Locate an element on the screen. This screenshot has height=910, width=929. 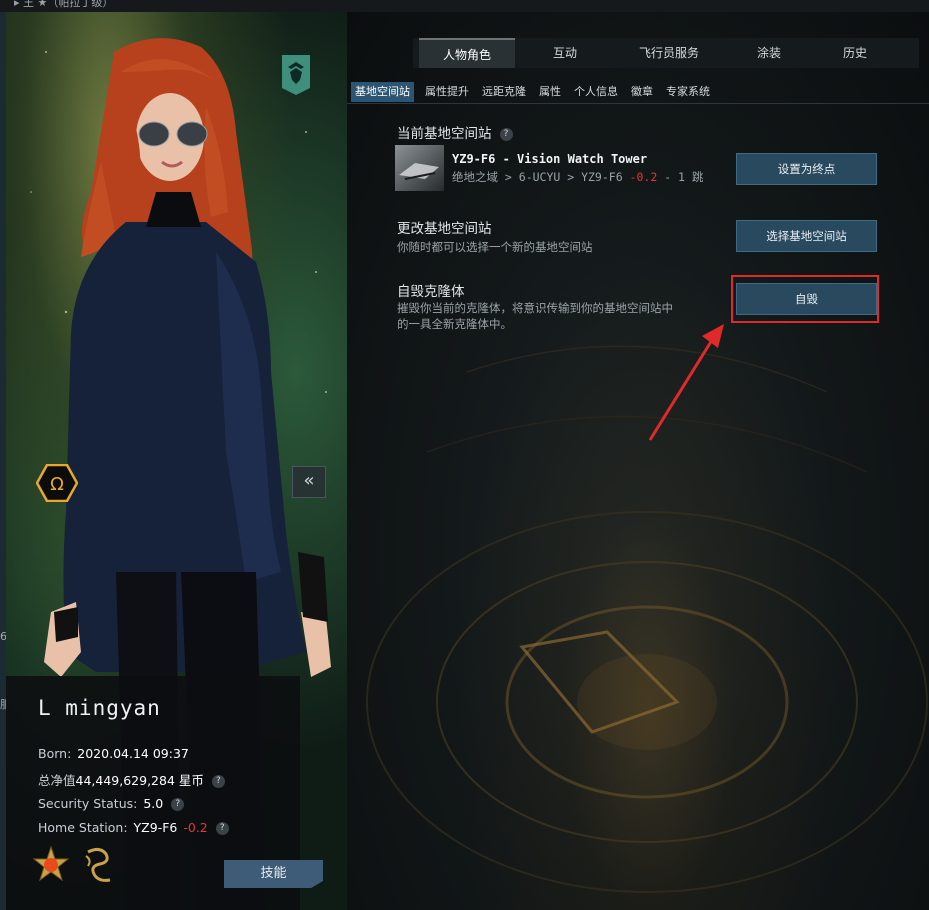
subtab-medals: 徽章 is located at coordinates (642, 92).